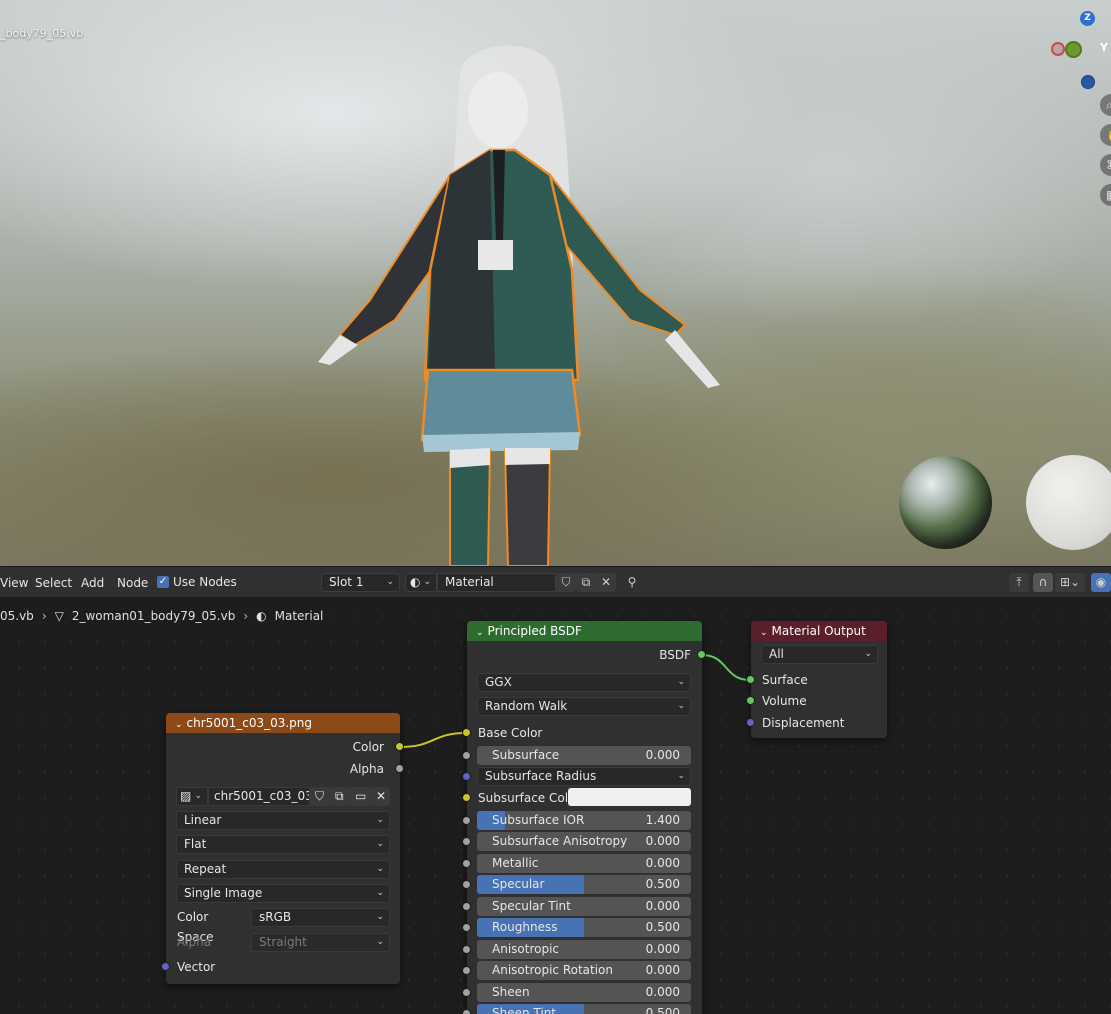 This screenshot has width=1111, height=1014. I want to click on bsdf-slider-sheen-tint: Sheen Tint 0.500, so click(584, 1009).